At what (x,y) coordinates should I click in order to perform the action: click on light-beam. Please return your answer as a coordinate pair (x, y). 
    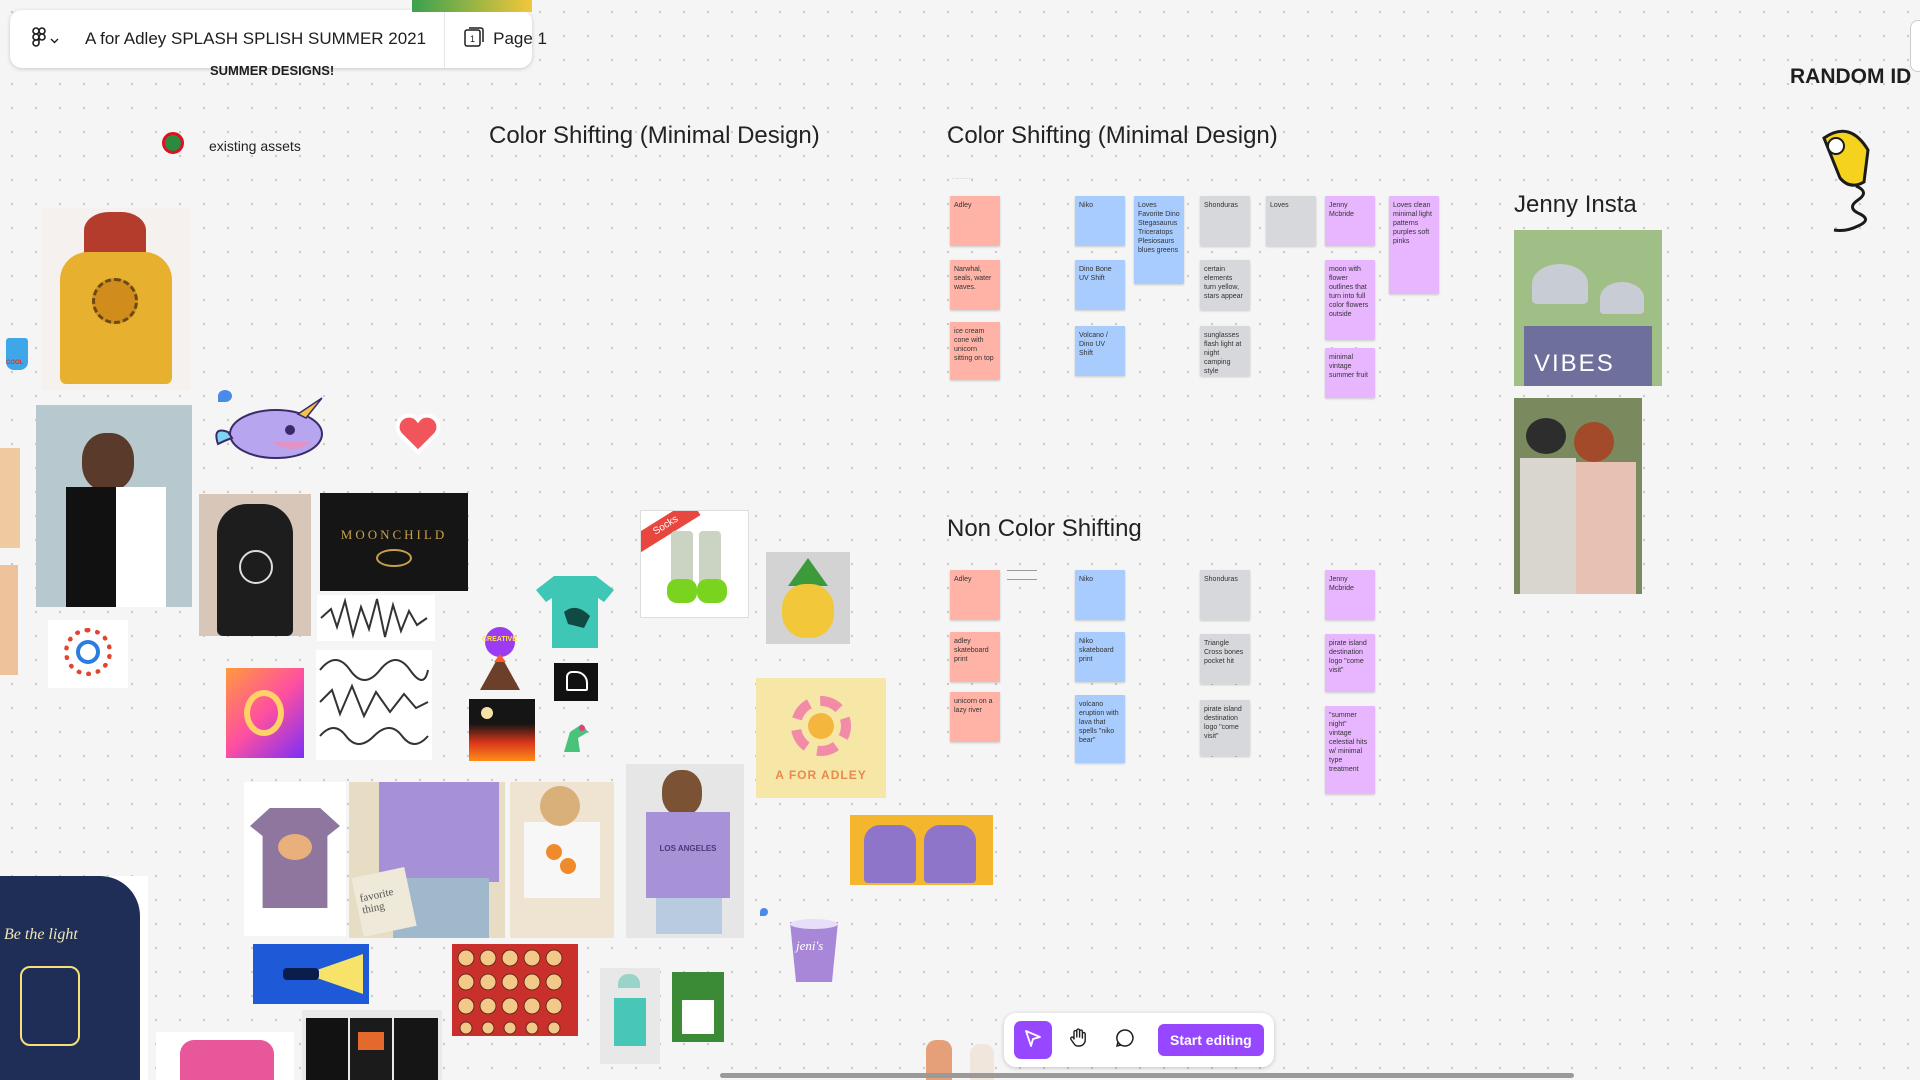
    Looking at the image, I should click on (340, 974).